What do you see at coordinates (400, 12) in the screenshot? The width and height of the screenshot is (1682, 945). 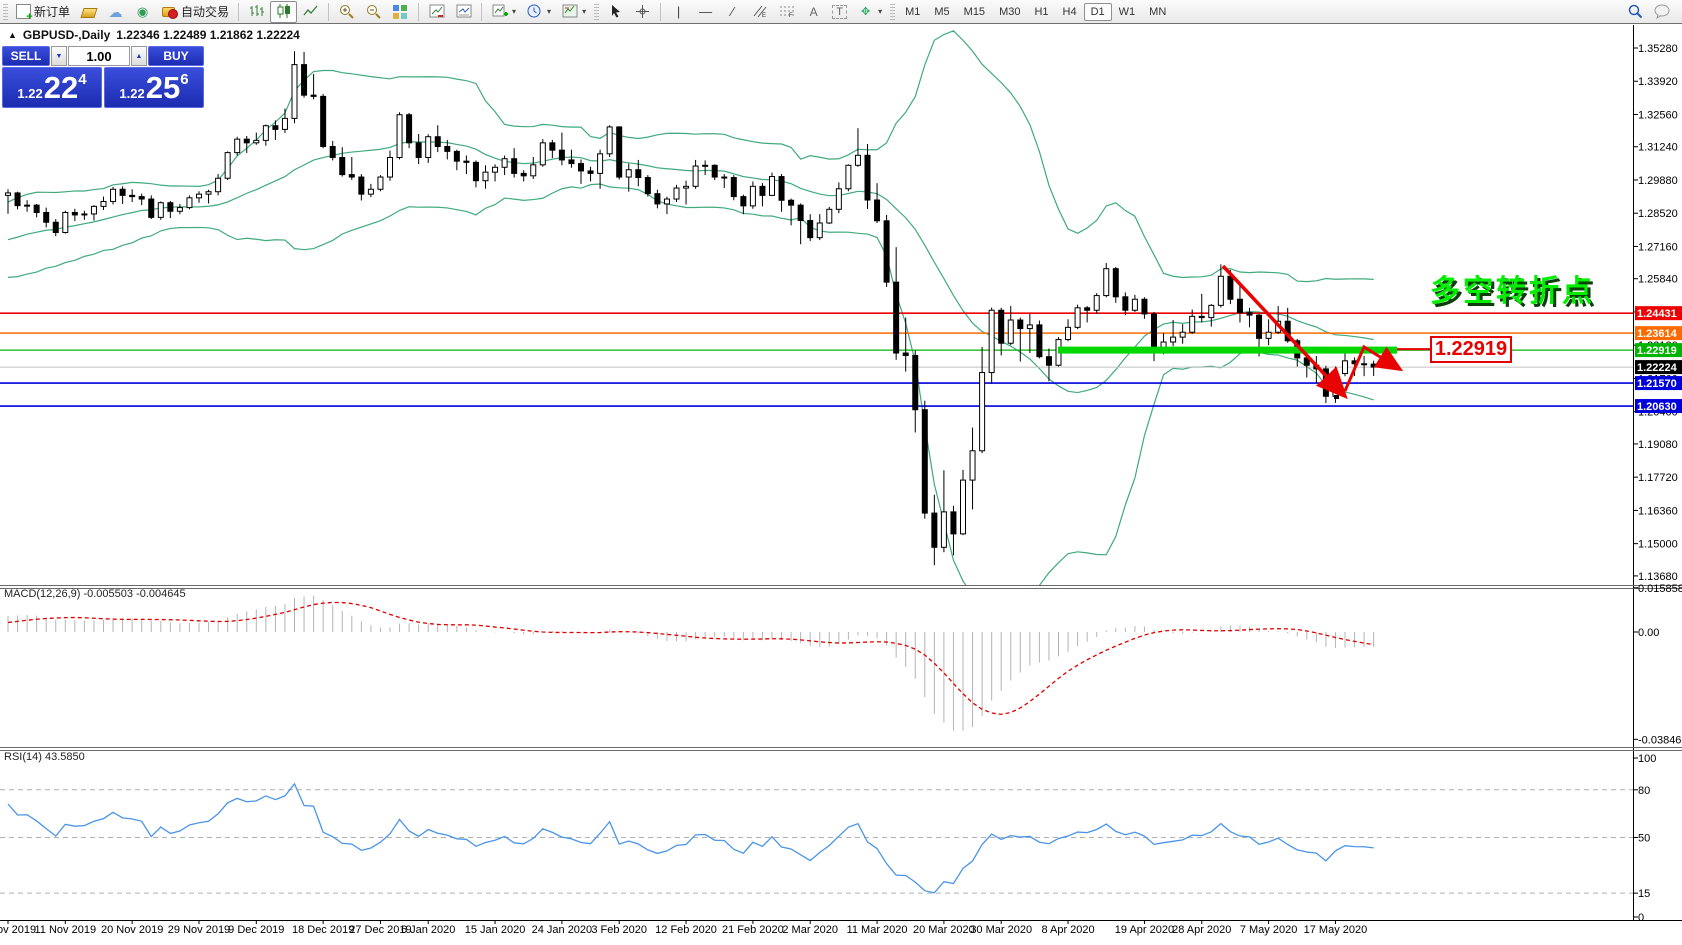 I see `tile-windows-button` at bounding box center [400, 12].